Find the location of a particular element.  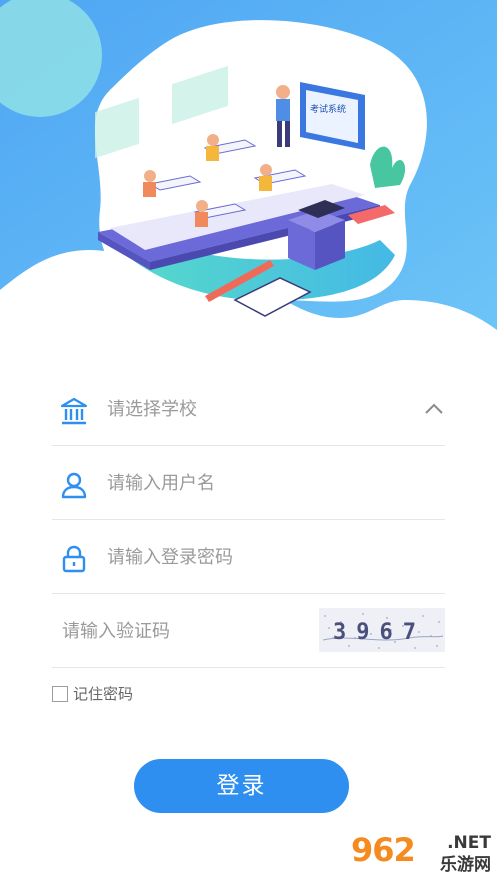

username-field: 请输入用户名 is located at coordinates (248, 483).